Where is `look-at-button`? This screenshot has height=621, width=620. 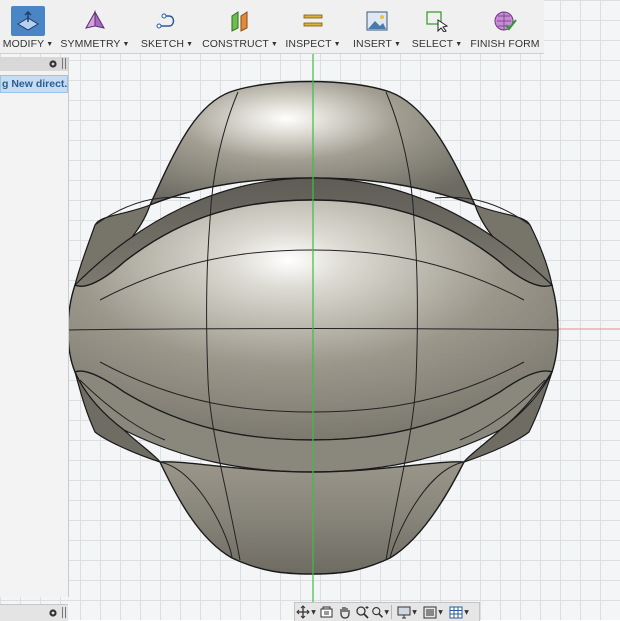 look-at-button is located at coordinates (326, 612).